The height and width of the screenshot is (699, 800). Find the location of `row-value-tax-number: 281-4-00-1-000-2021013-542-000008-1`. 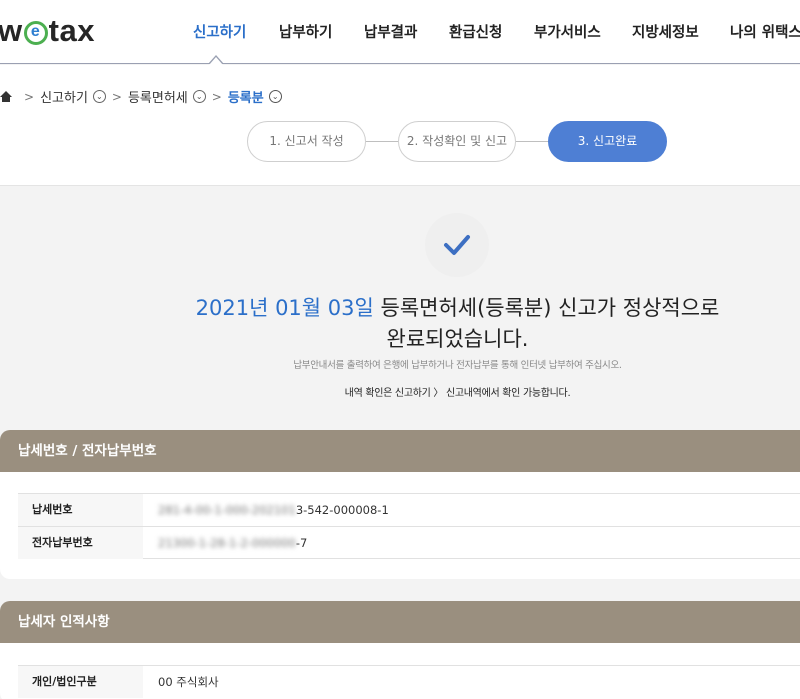

row-value-tax-number: 281-4-00-1-000-2021013-542-000008-1 is located at coordinates (273, 510).